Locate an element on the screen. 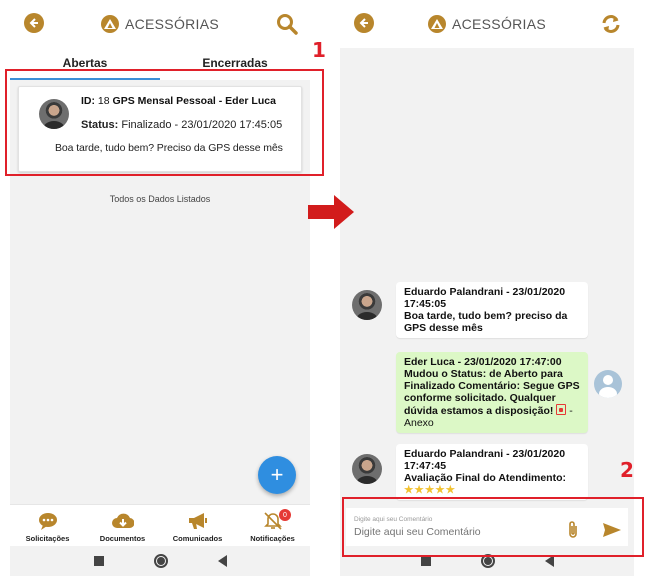  notification-count-badge: 0 is located at coordinates (285, 515).